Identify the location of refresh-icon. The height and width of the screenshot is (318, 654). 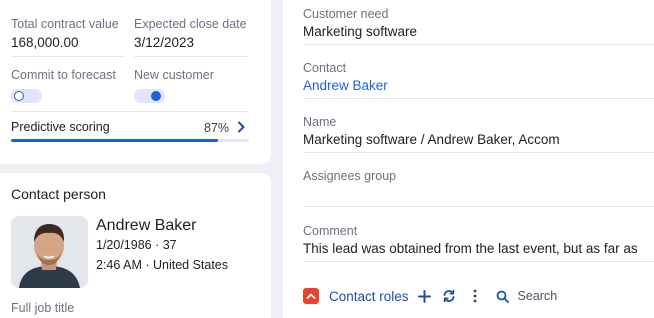
(449, 296).